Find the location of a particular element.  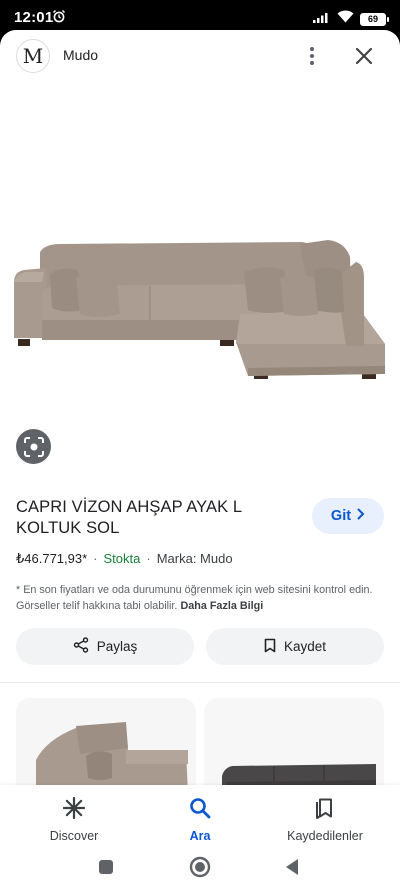

stock-status: Stokta is located at coordinates (122, 558).